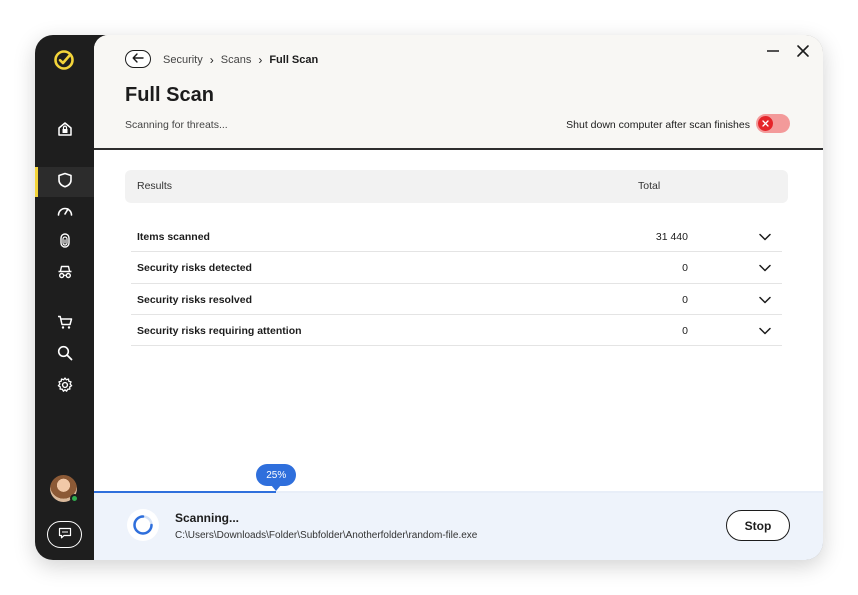  Describe the element at coordinates (456, 237) in the screenshot. I see `table-row: Items scanned 31 440` at that location.